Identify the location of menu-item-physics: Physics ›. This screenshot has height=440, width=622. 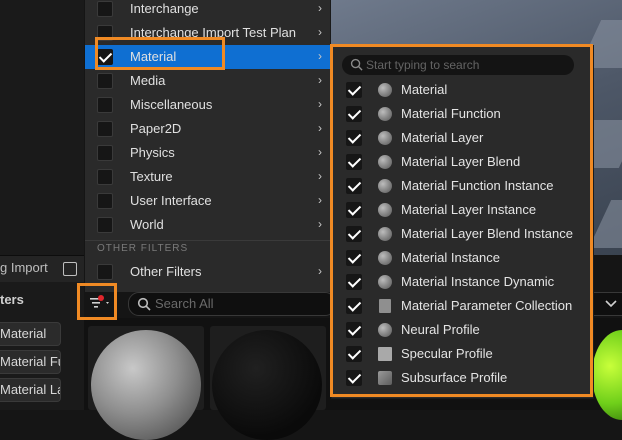
(207, 153).